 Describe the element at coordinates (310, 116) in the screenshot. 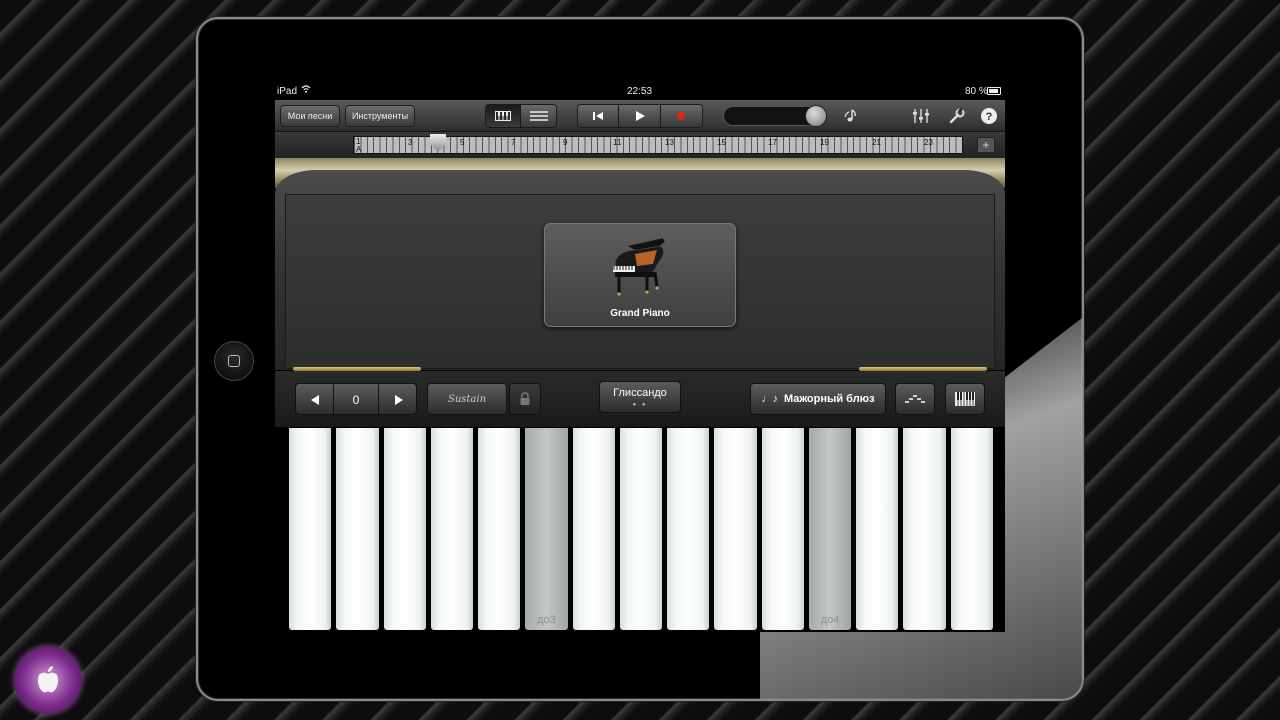

I see `my-songs-button: Мои песни` at that location.